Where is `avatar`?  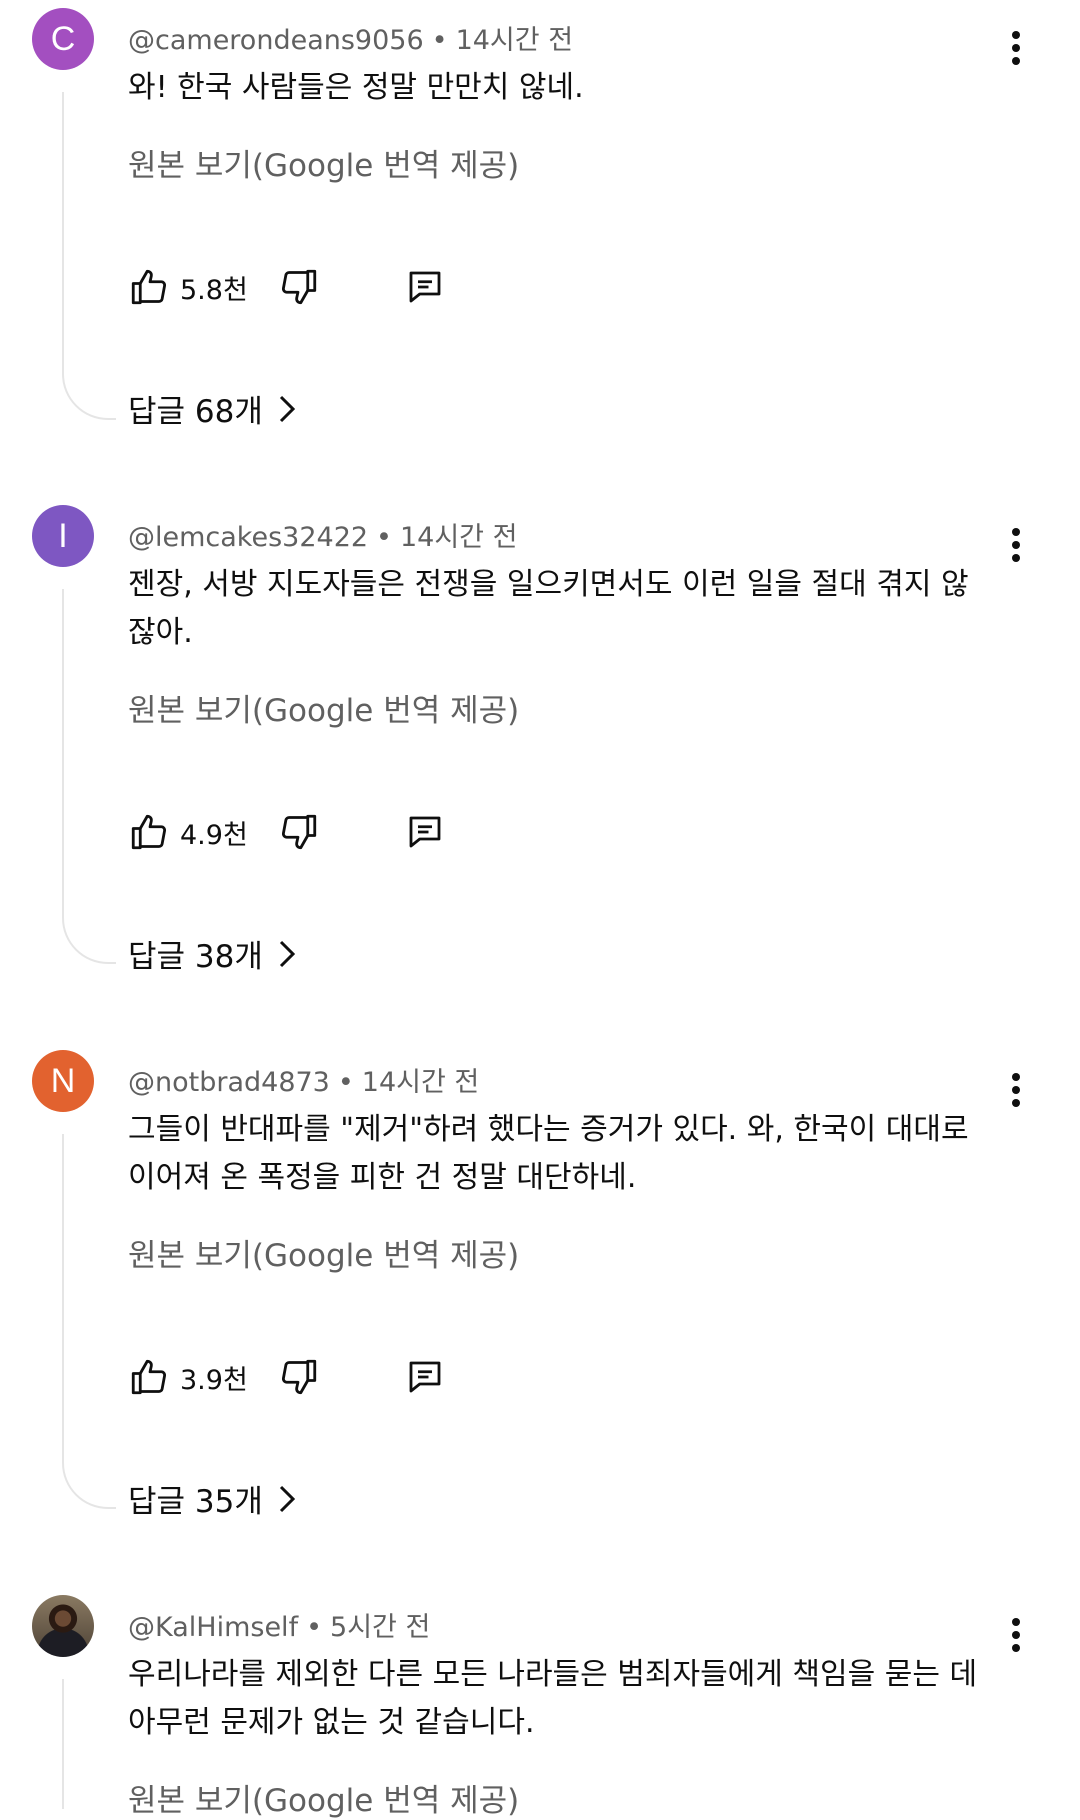
avatar is located at coordinates (63, 1626).